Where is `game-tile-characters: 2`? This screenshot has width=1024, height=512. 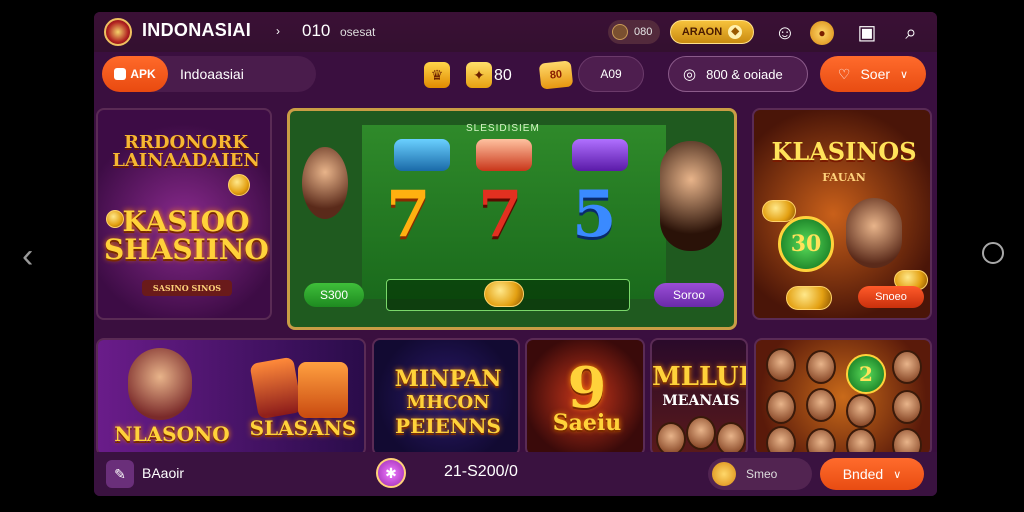
game-tile-characters: 2 is located at coordinates (843, 397).